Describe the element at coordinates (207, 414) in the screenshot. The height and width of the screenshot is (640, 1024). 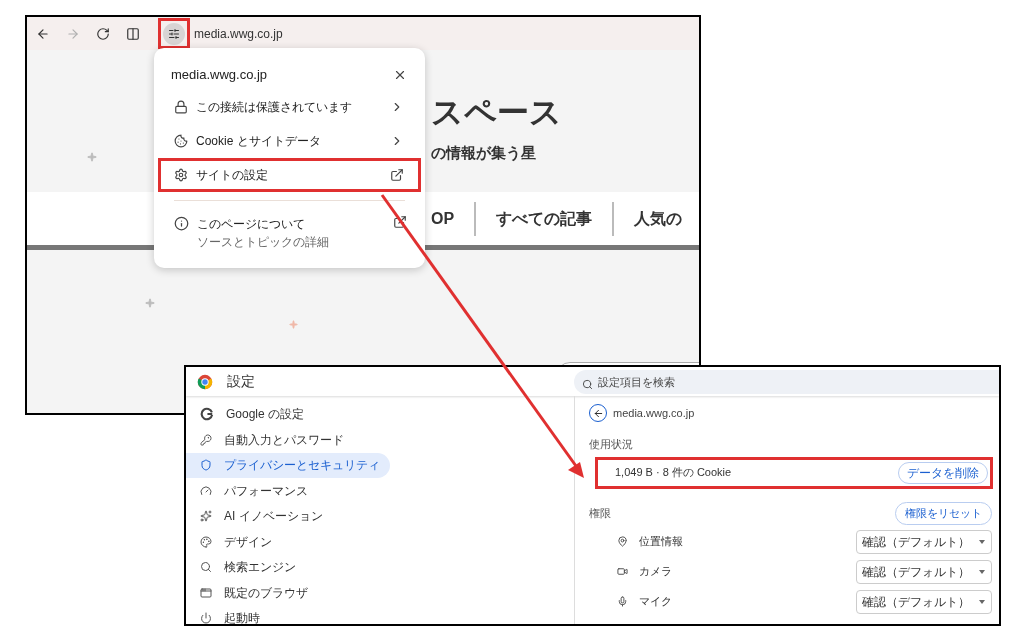
I see `g-logo-icon` at that location.